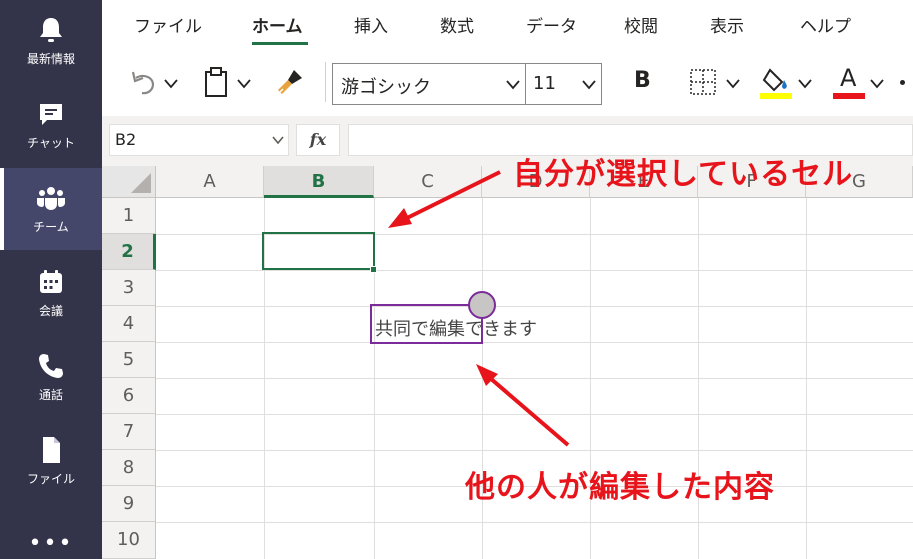  What do you see at coordinates (171, 84) in the screenshot?
I see `undo-chevron-down-icon` at bounding box center [171, 84].